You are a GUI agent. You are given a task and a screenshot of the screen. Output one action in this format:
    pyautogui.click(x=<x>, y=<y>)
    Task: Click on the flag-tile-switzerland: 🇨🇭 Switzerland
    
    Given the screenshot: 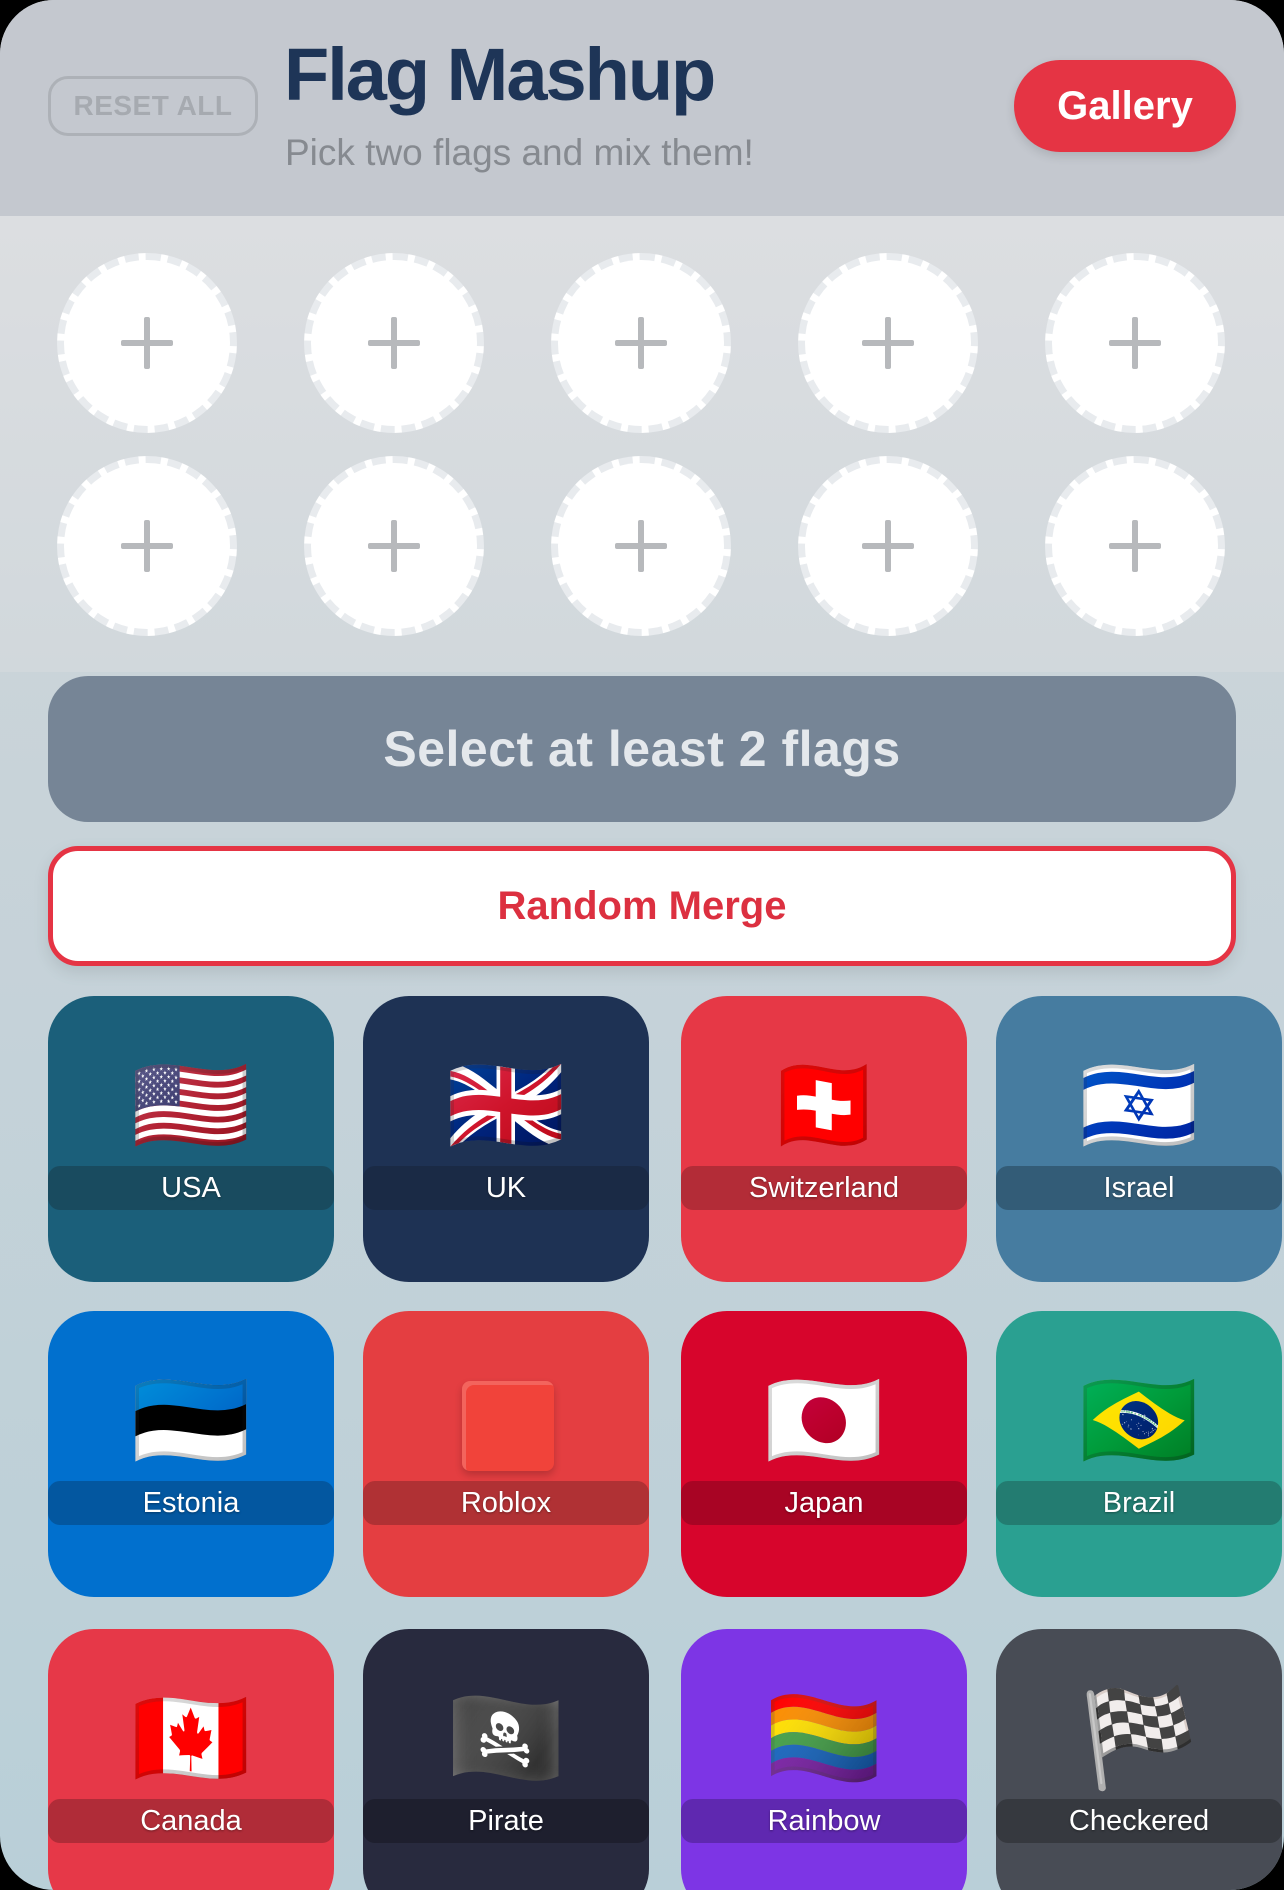 What is the action you would take?
    pyautogui.click(x=824, y=1139)
    